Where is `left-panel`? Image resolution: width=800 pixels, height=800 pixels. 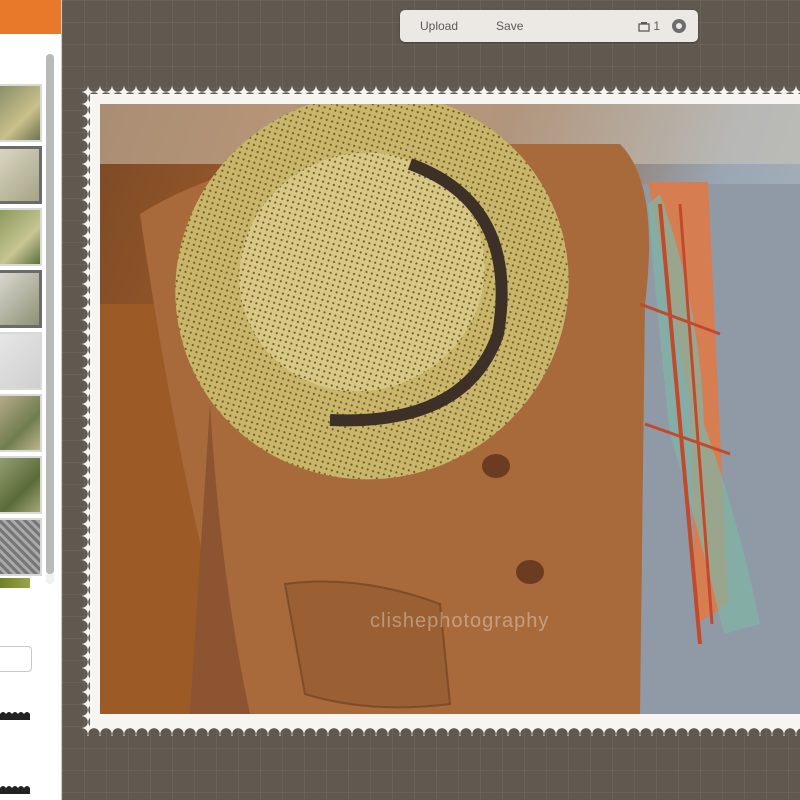
left-panel is located at coordinates (31, 400).